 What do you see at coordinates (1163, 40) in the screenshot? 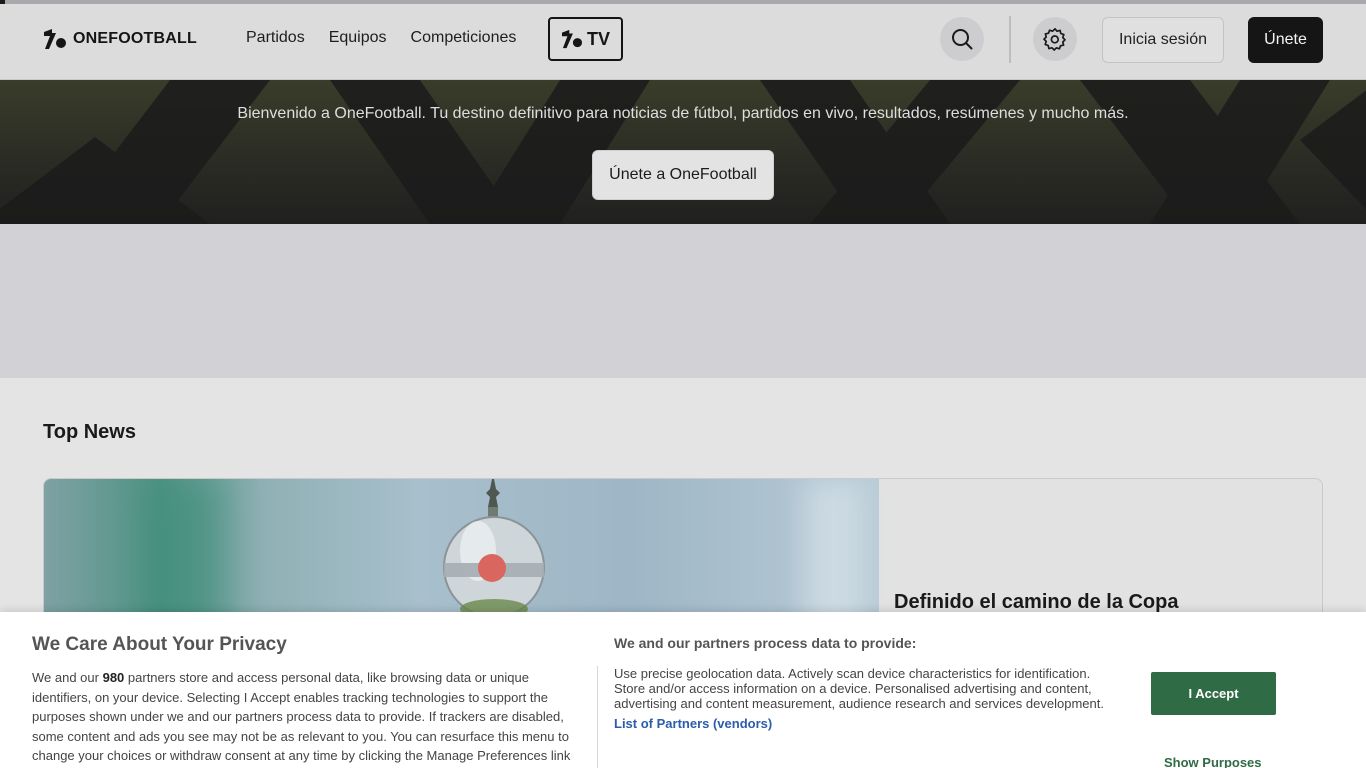
I see `login-button: Inicia sesión` at bounding box center [1163, 40].